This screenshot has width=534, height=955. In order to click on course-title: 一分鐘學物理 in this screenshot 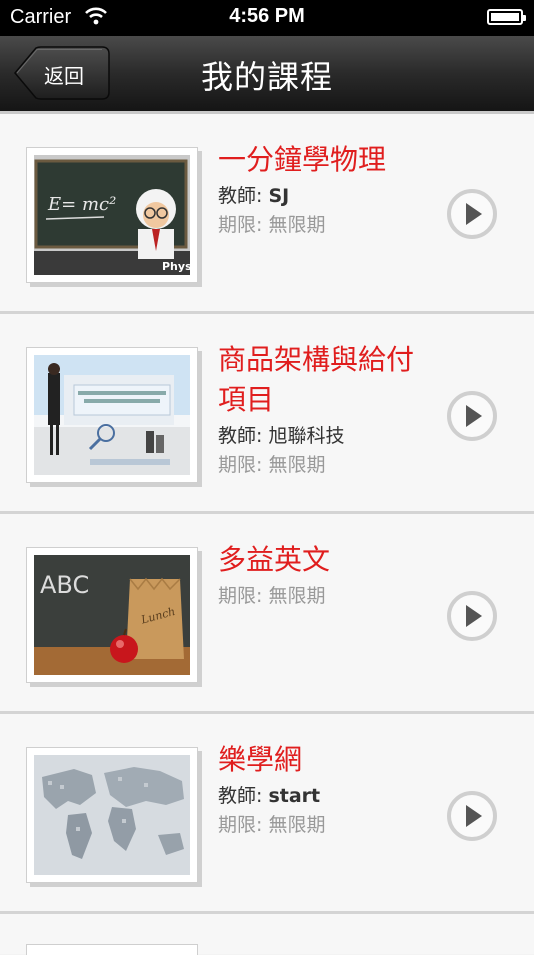, I will do `click(328, 160)`.